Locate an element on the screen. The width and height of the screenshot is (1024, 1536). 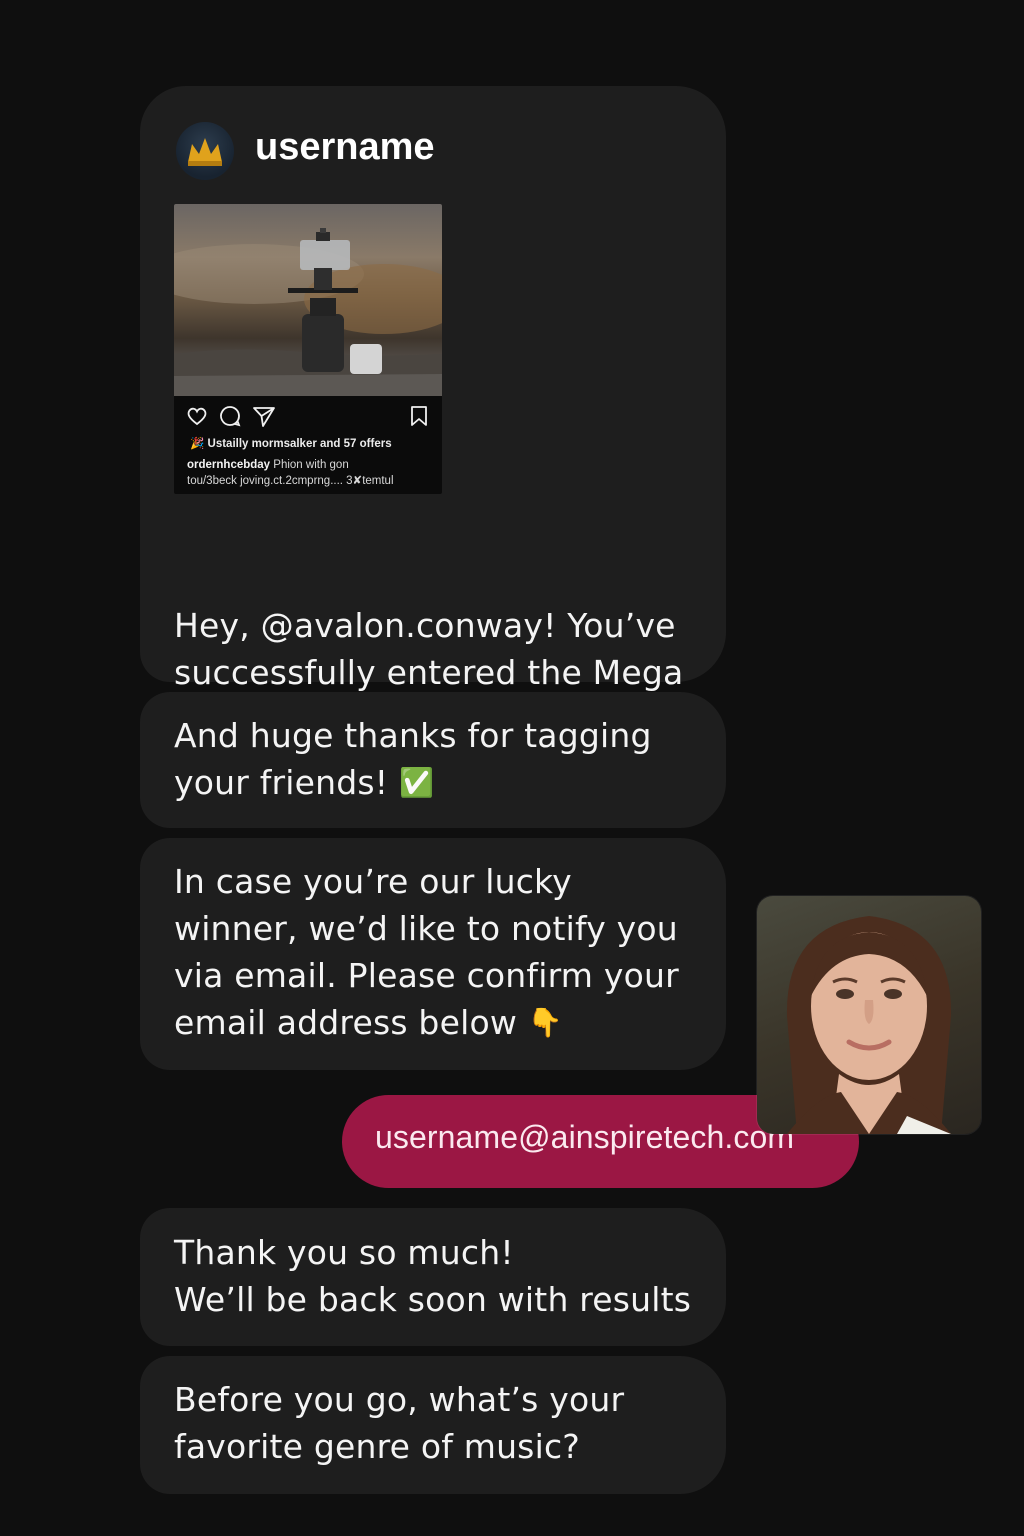
party-popper-icon: 🎉 is located at coordinates (199, 444).